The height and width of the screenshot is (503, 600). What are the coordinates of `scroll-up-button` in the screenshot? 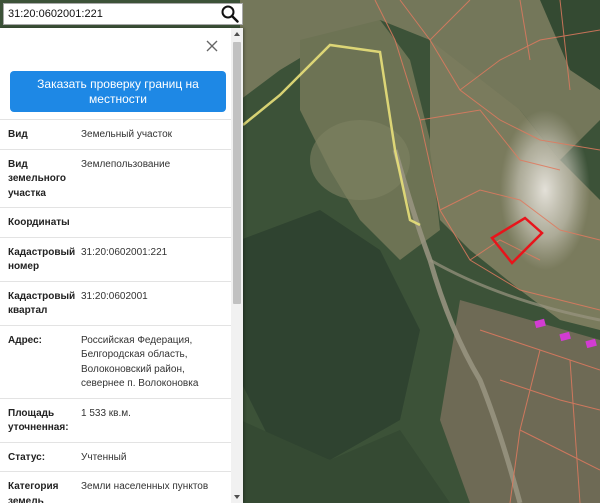 It's located at (237, 34).